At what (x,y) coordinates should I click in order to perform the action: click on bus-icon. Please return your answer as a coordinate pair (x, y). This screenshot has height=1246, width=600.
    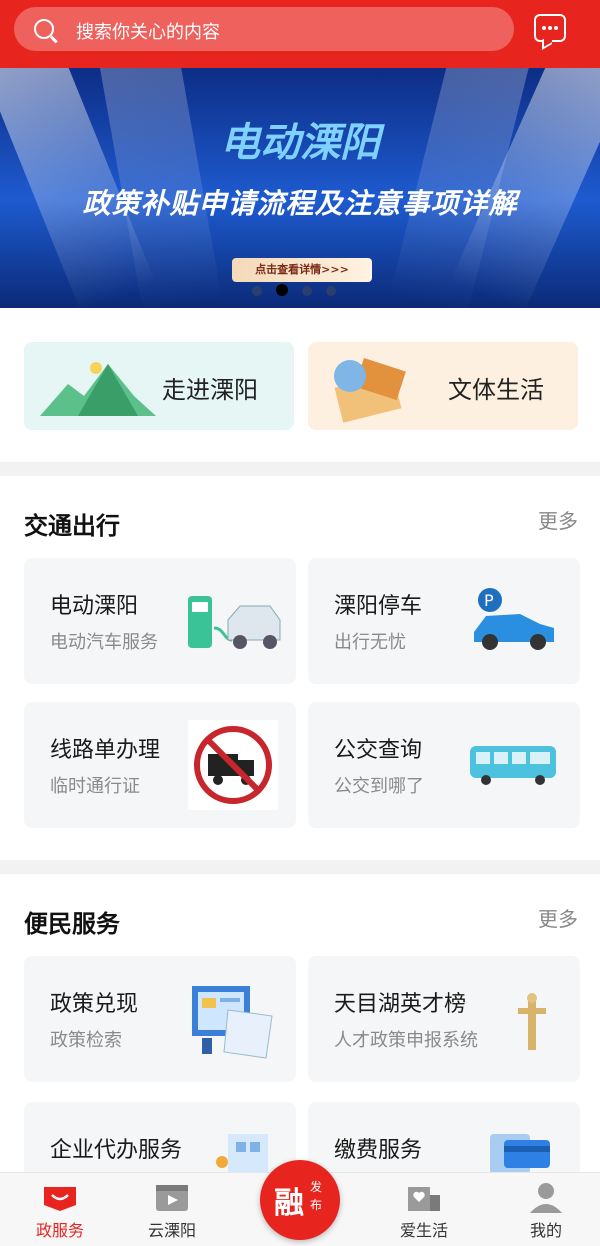
    Looking at the image, I should click on (513, 765).